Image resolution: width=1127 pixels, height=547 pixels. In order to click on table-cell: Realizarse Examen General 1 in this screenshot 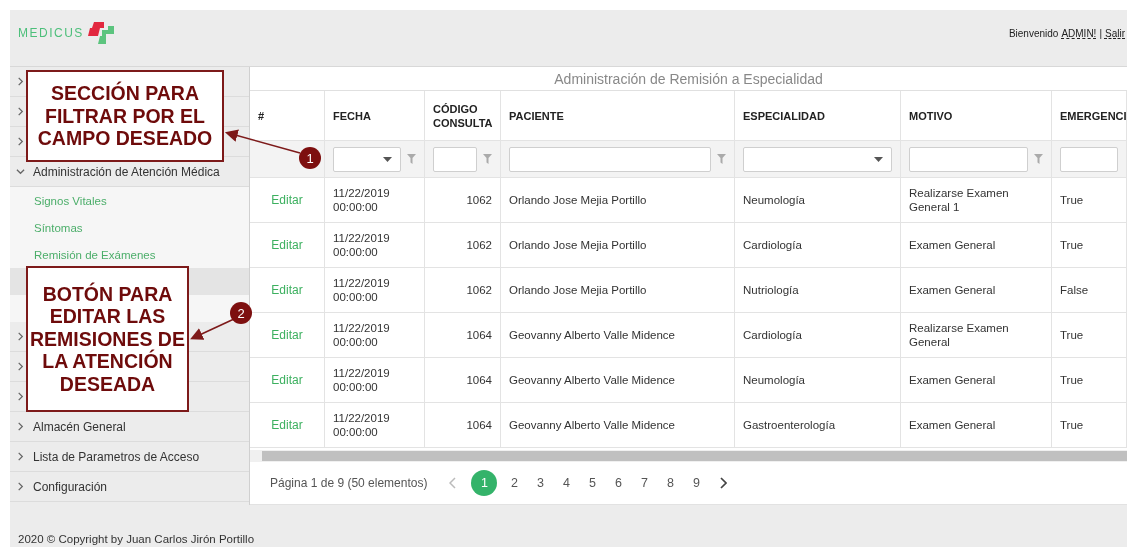, I will do `click(976, 200)`.